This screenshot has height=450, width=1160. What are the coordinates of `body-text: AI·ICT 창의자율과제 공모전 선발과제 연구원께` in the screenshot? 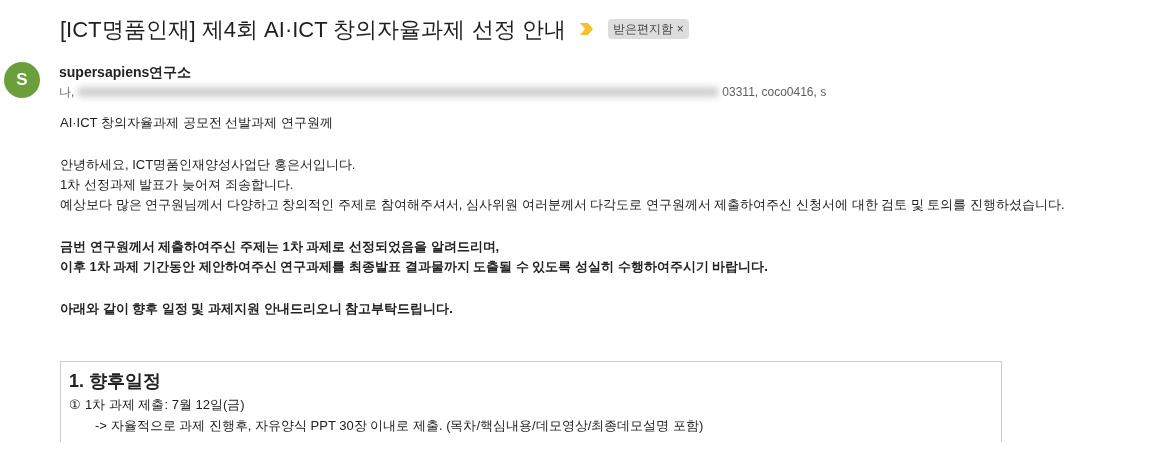 It's located at (197, 123).